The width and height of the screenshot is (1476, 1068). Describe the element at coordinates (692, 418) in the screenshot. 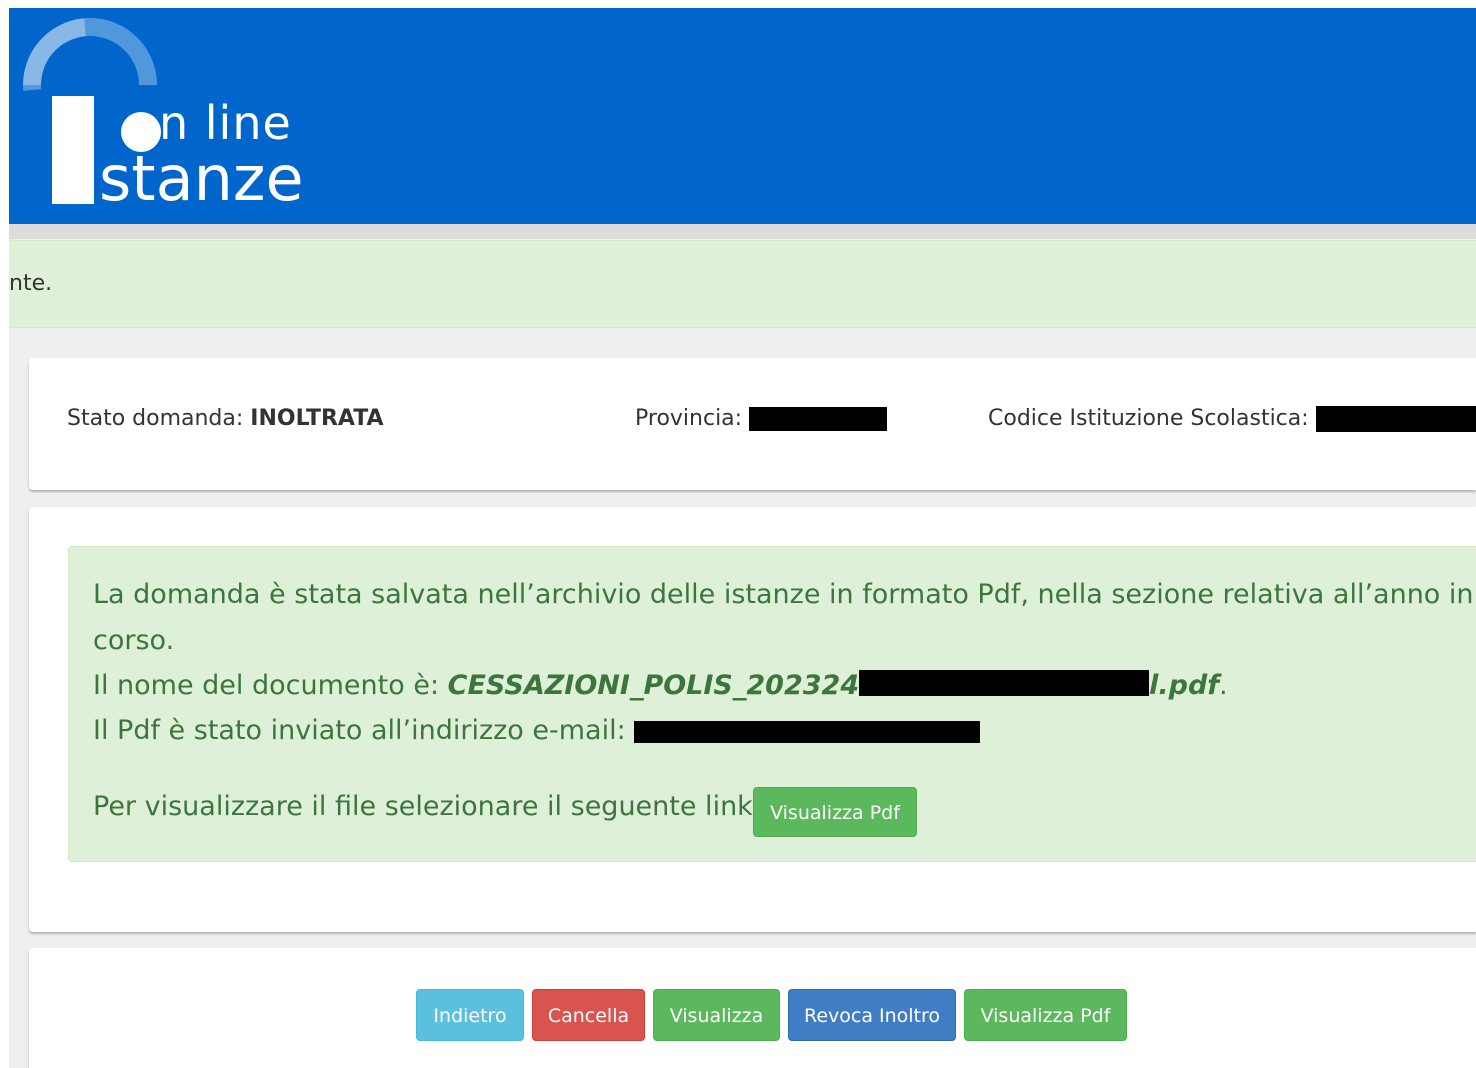

I see `provincia-label: Provincia:` at that location.